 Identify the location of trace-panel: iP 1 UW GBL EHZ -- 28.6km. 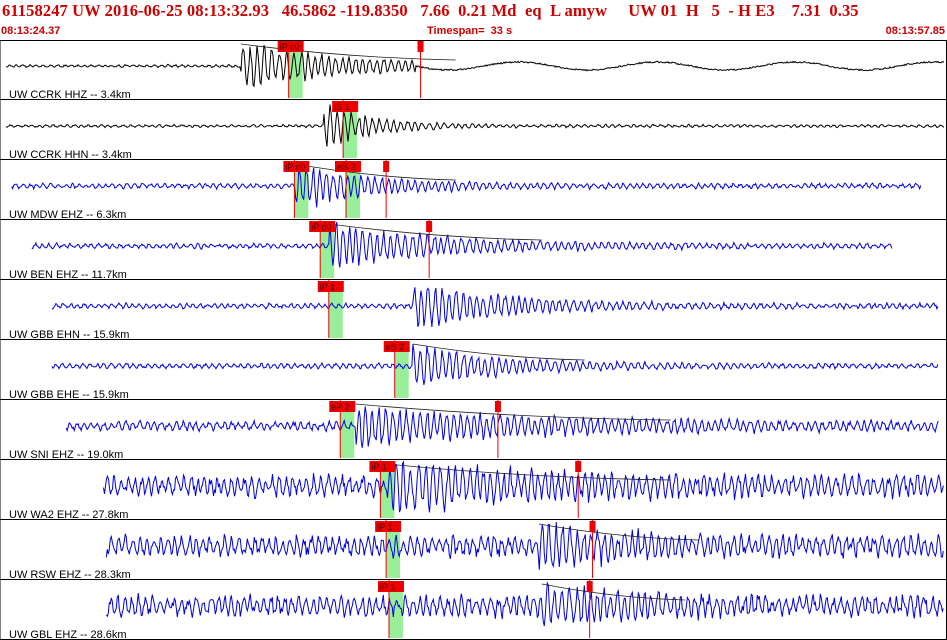
(473, 610).